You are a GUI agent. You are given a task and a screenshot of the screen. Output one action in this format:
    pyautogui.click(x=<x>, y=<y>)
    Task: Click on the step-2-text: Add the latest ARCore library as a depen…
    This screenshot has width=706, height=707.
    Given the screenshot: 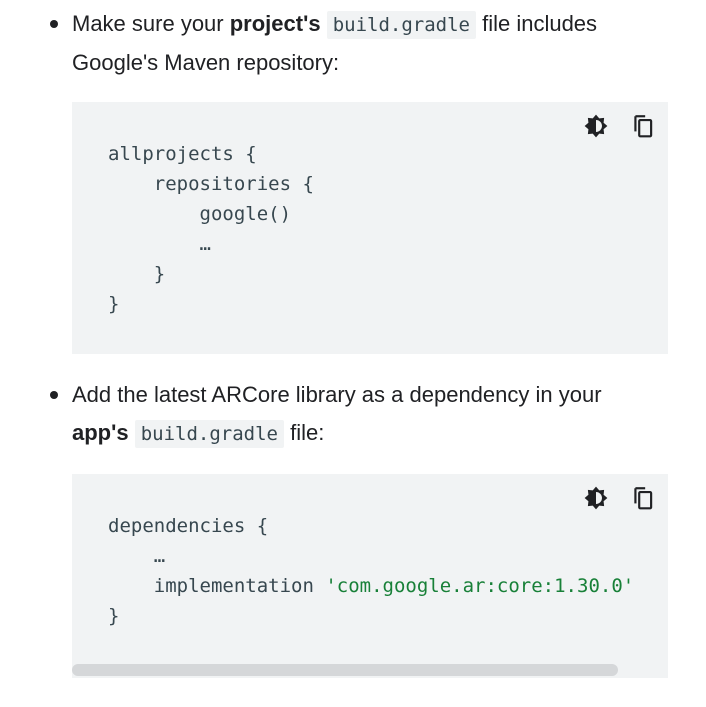 What is the action you would take?
    pyautogui.click(x=372, y=414)
    